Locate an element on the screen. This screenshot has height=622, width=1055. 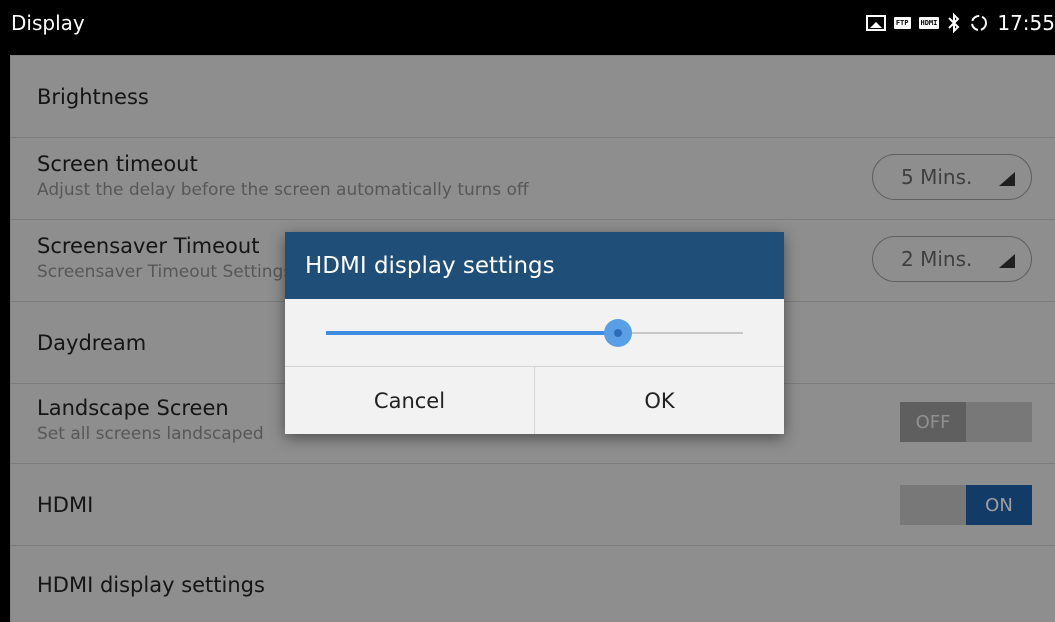
ftp-icon: FTP is located at coordinates (902, 22).